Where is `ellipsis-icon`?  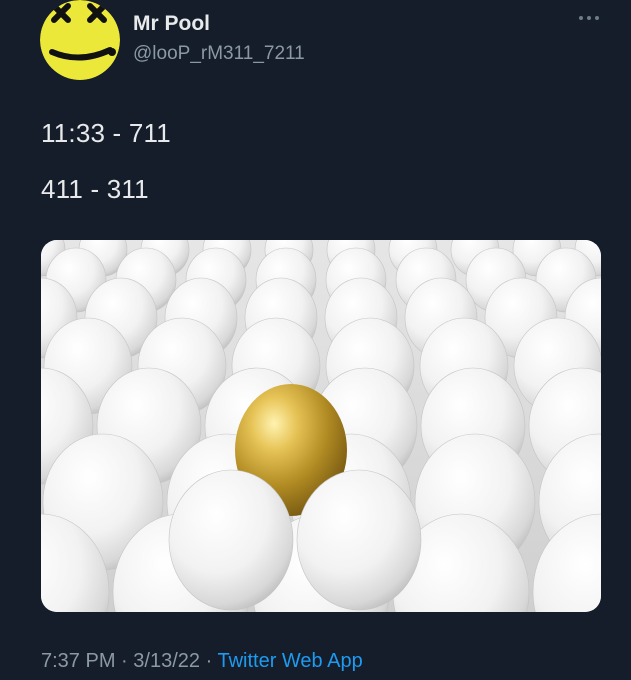 ellipsis-icon is located at coordinates (589, 18).